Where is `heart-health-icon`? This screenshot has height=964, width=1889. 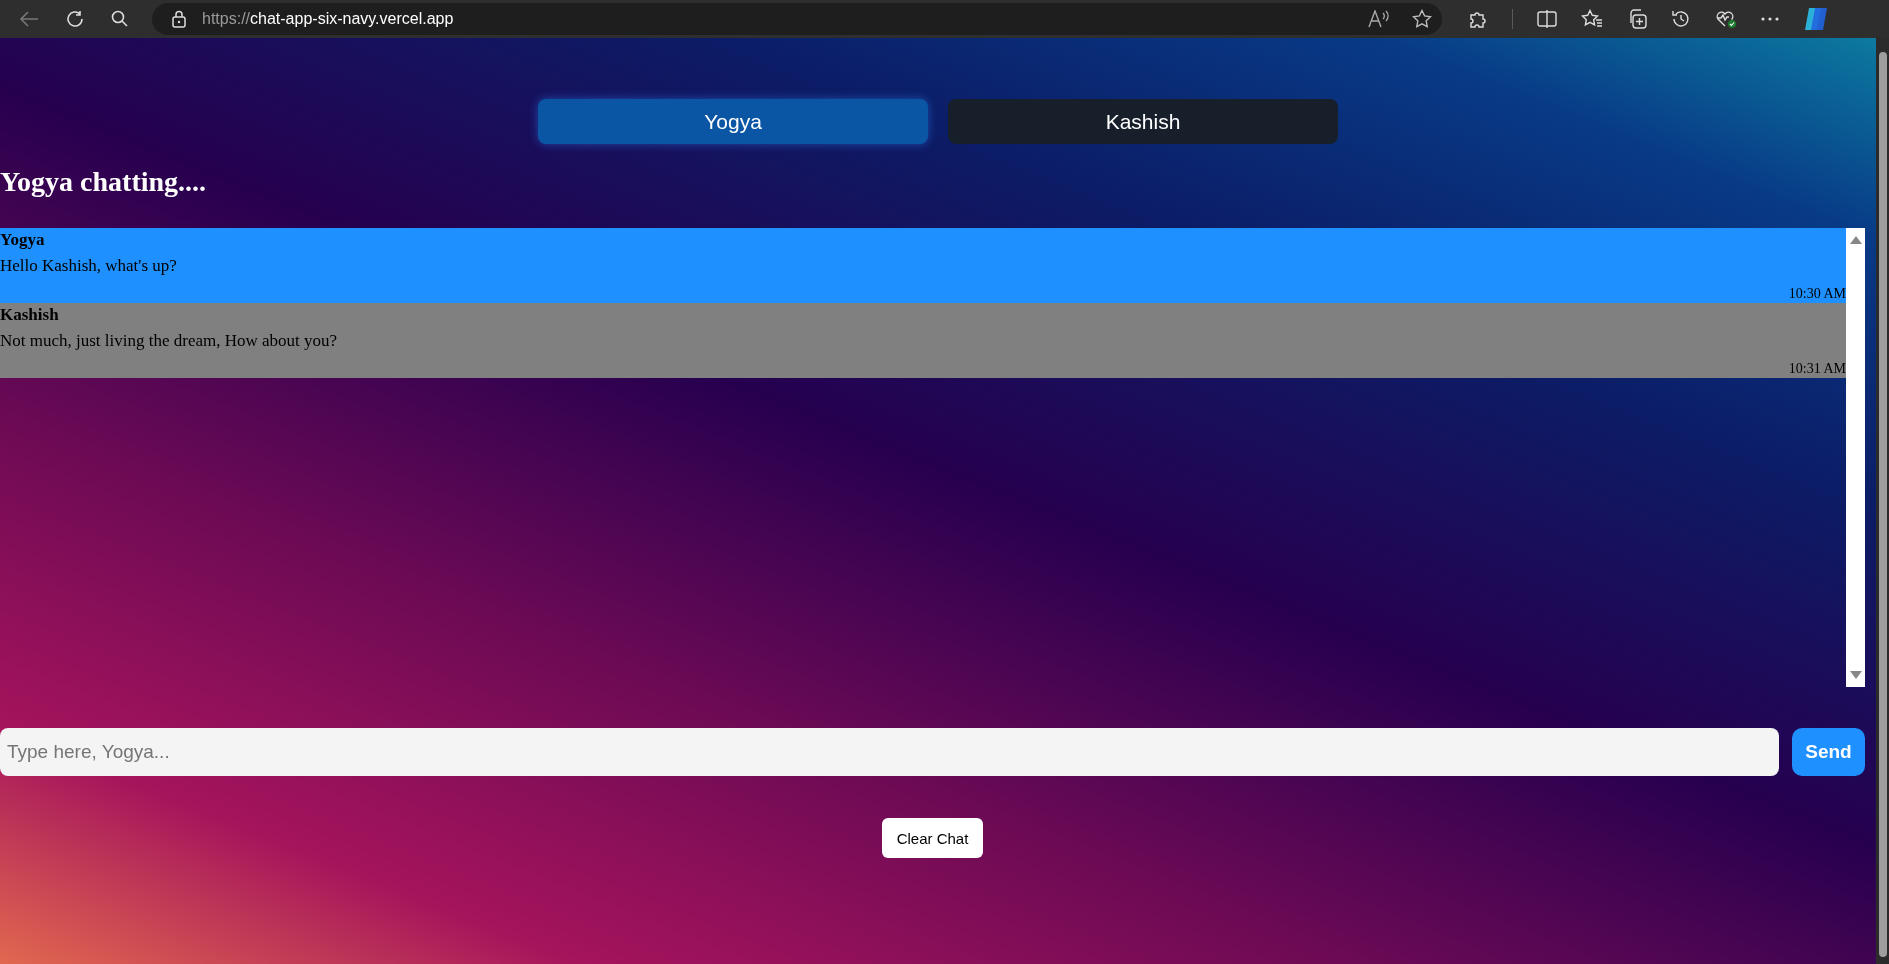
heart-health-icon is located at coordinates (1726, 19).